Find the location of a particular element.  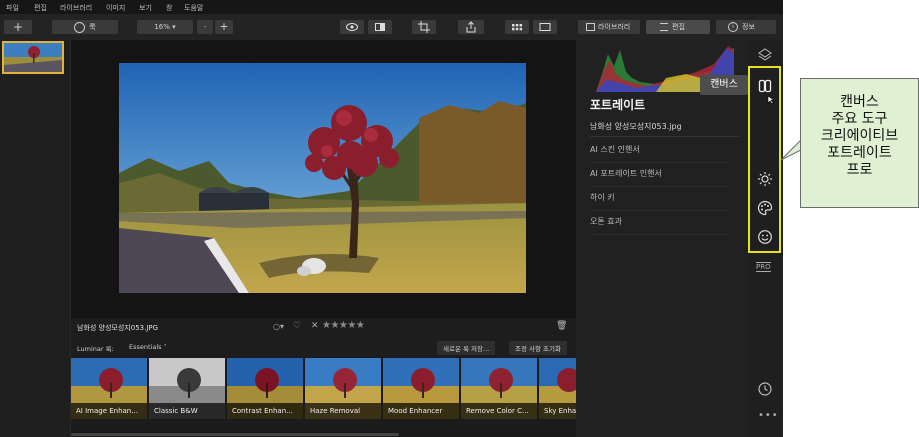

preview-eye-button is located at coordinates (352, 27).